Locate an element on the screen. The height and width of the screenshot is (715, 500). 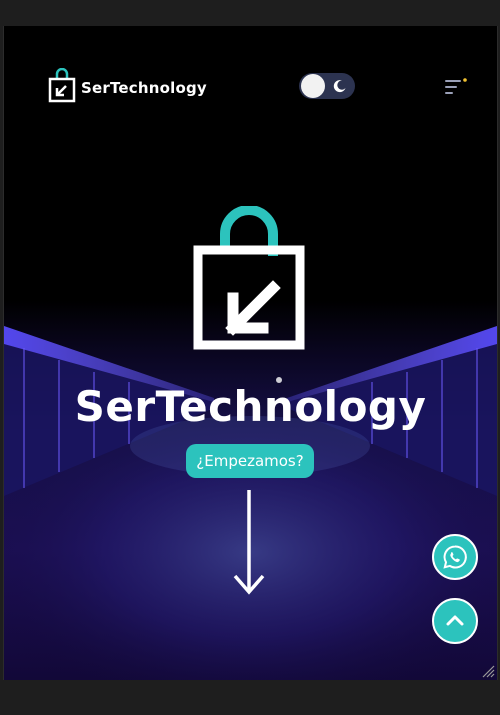
hero-logo-icon is located at coordinates (249, 278).